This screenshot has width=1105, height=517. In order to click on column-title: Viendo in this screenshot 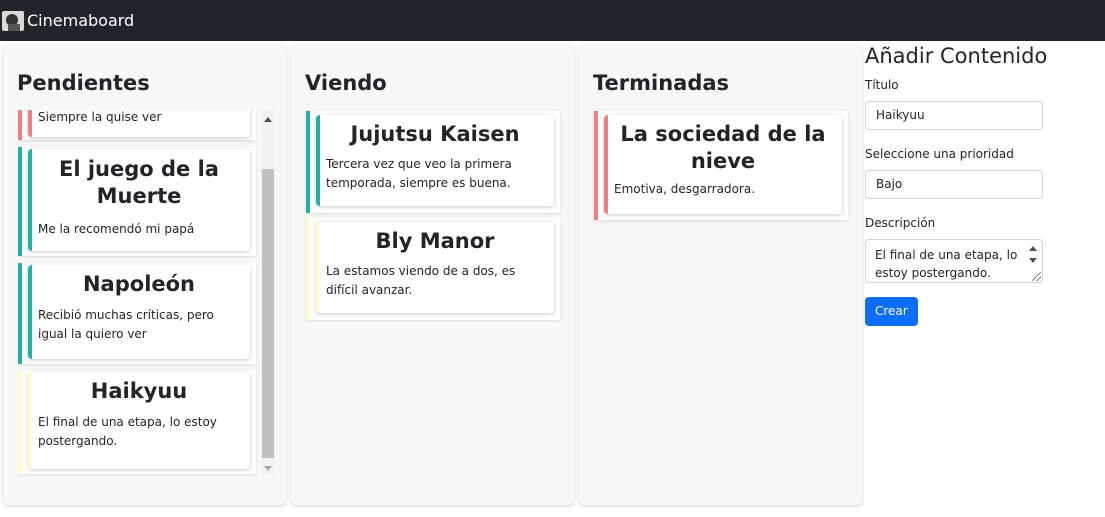, I will do `click(346, 83)`.